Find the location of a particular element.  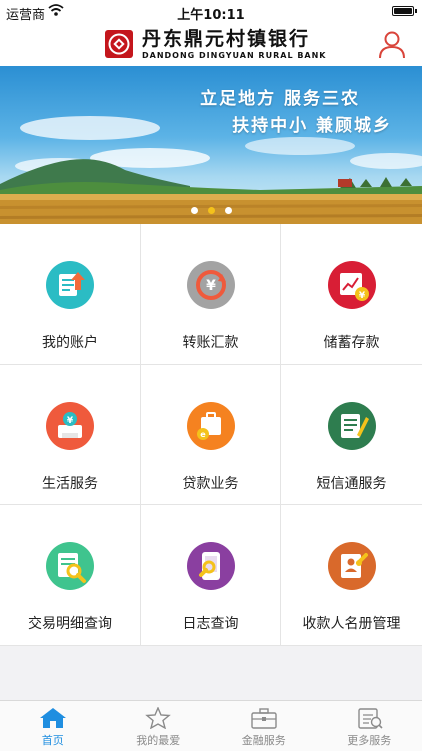

bank-name: 丹东鼎元村镇银行 DANDONG DINGYUAN RURAL BANK is located at coordinates (234, 44).